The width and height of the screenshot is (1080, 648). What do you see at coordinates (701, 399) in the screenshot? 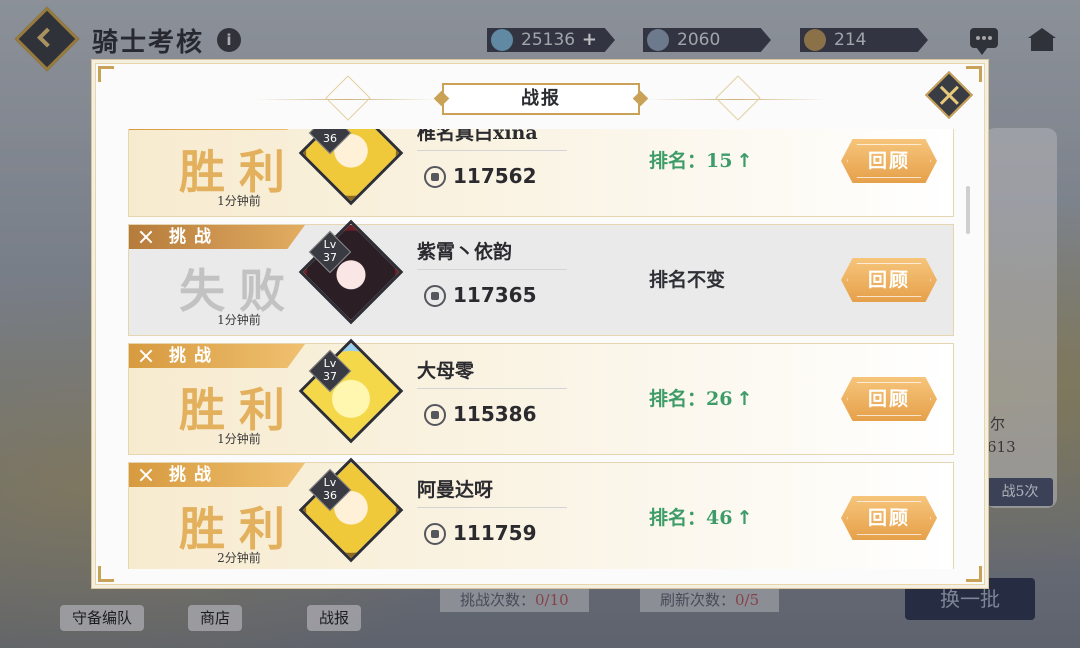
I see `rank-change: 排名：26 ↑` at bounding box center [701, 399].